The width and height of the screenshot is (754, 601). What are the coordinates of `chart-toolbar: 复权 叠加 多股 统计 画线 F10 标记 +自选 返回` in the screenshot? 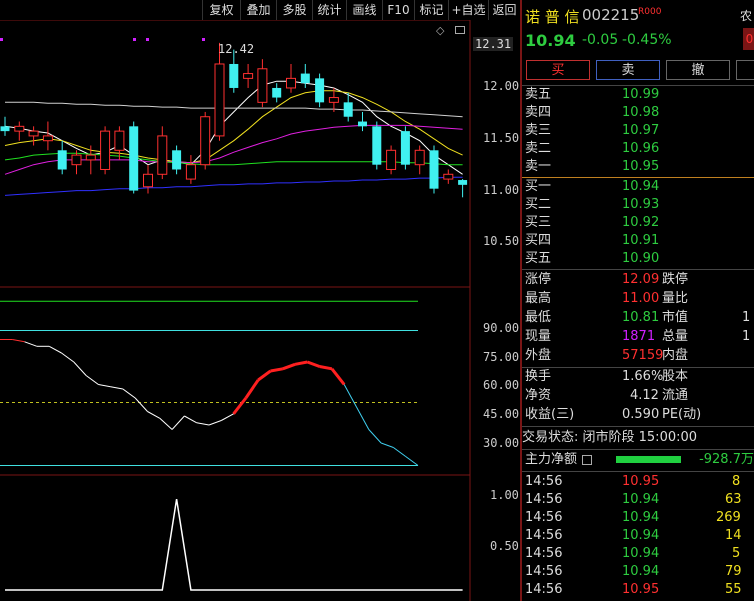 It's located at (260, 10).